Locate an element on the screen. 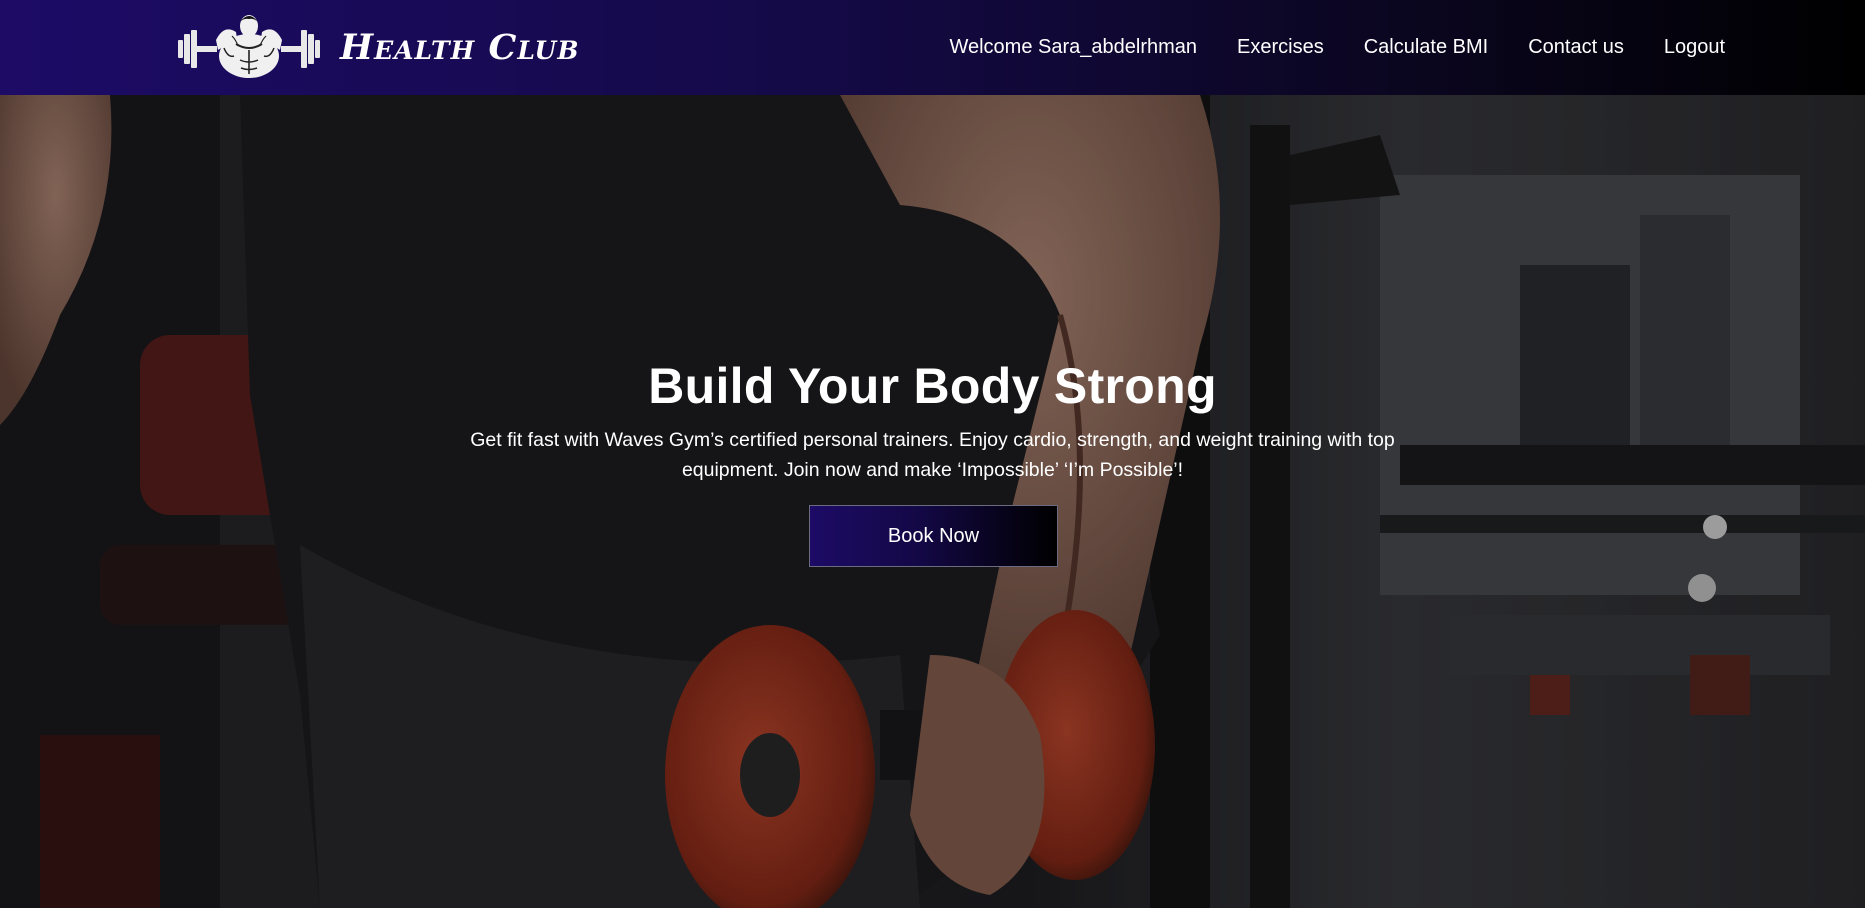 The height and width of the screenshot is (908, 1865). book-now-button: Book Now is located at coordinates (933, 536).